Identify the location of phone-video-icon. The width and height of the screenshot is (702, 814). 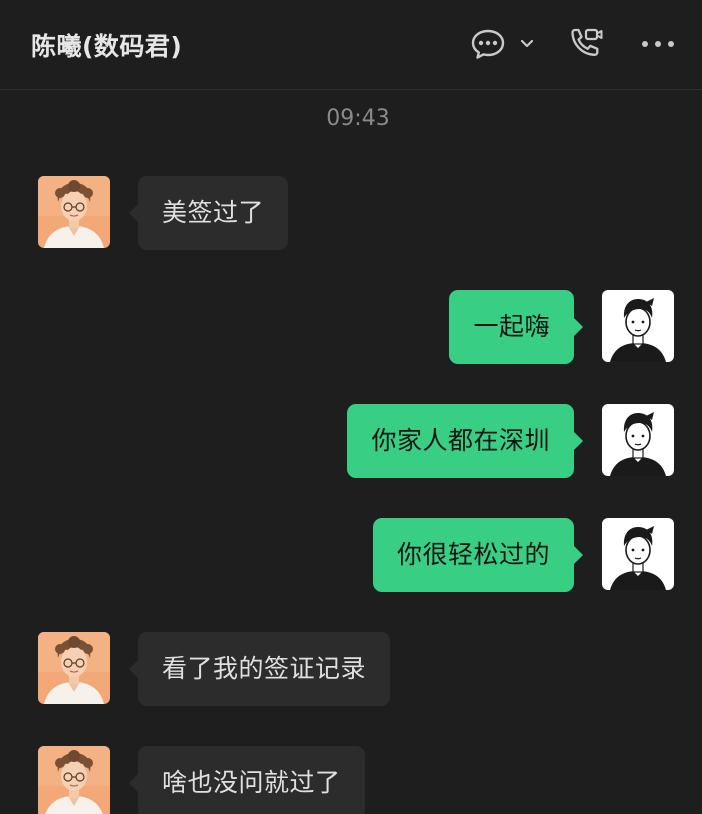
(586, 44).